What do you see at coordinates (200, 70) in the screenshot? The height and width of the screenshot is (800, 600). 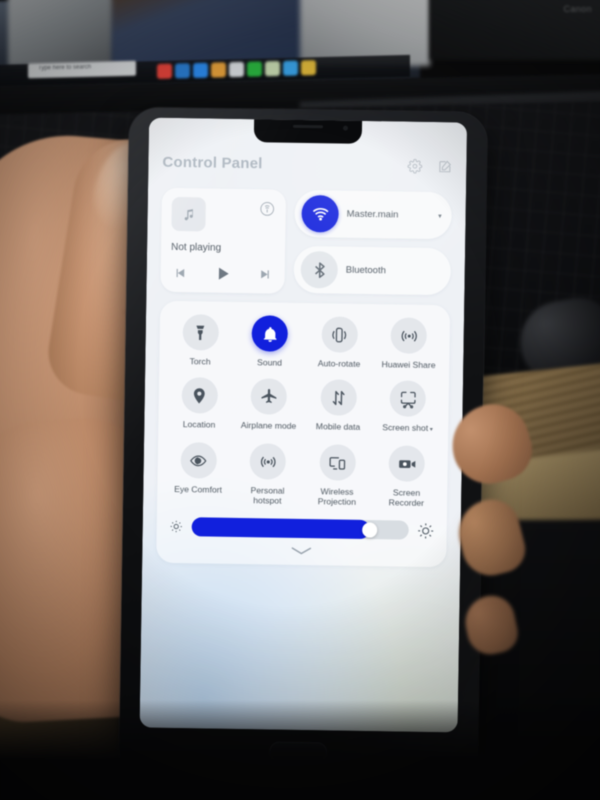 I see `taskbar-edge-icon` at bounding box center [200, 70].